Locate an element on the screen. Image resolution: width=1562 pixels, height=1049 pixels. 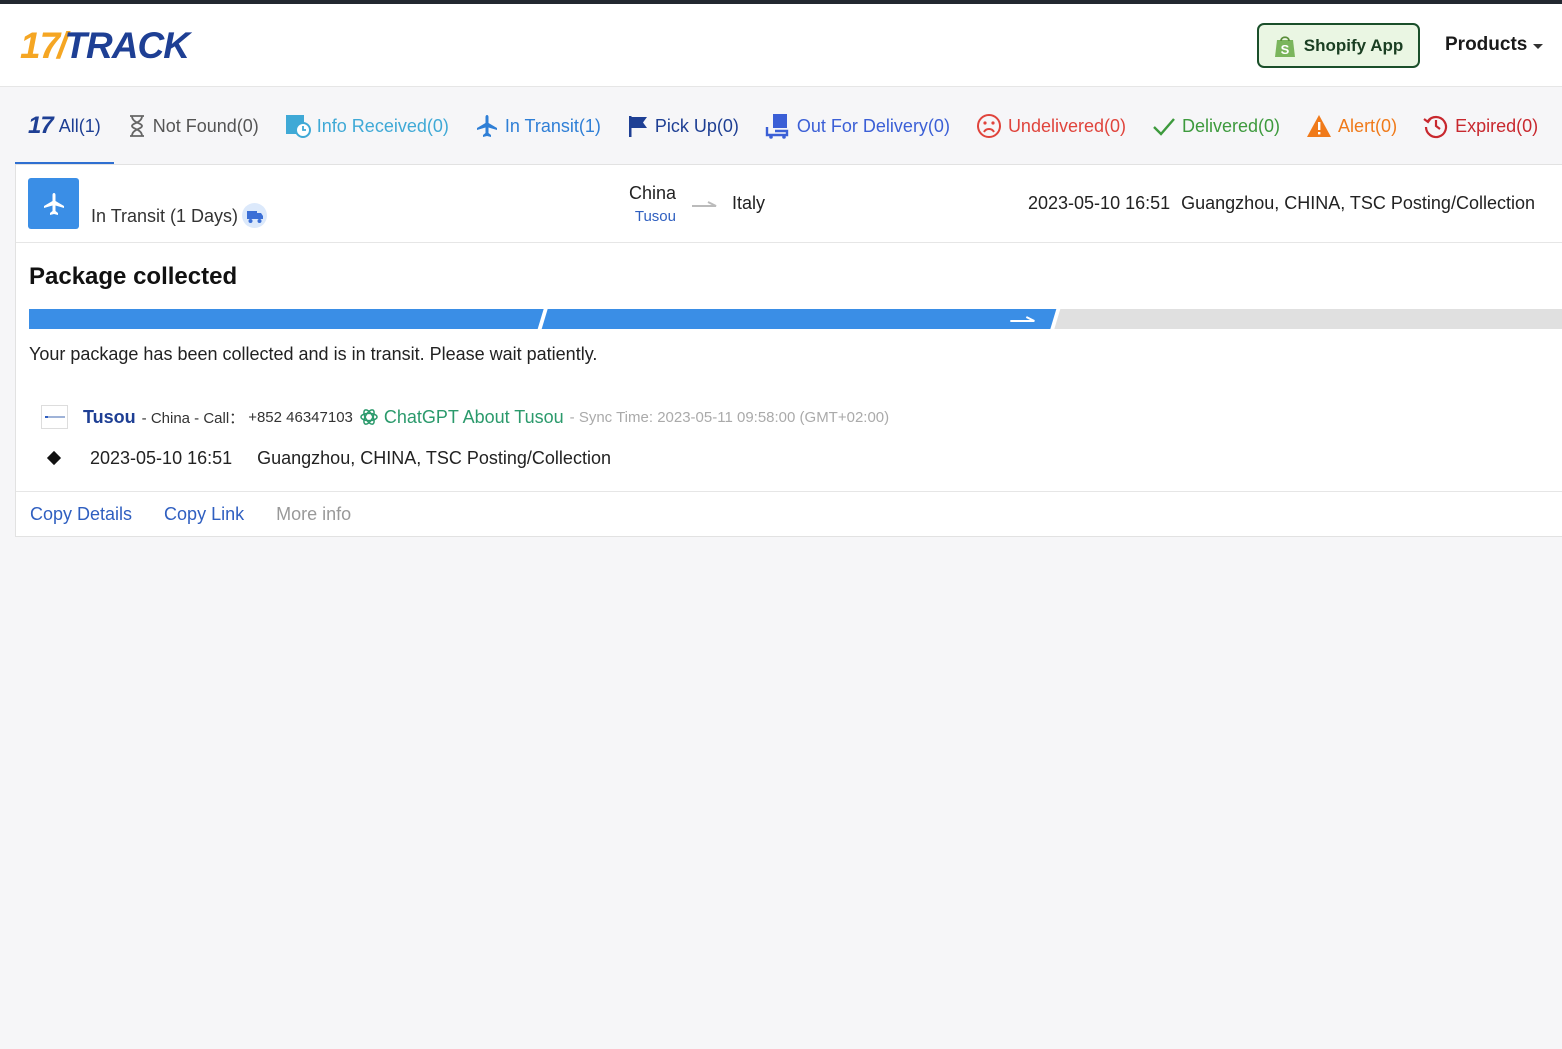
shopify-app-button: S Shopify App is located at coordinates (1338, 45).